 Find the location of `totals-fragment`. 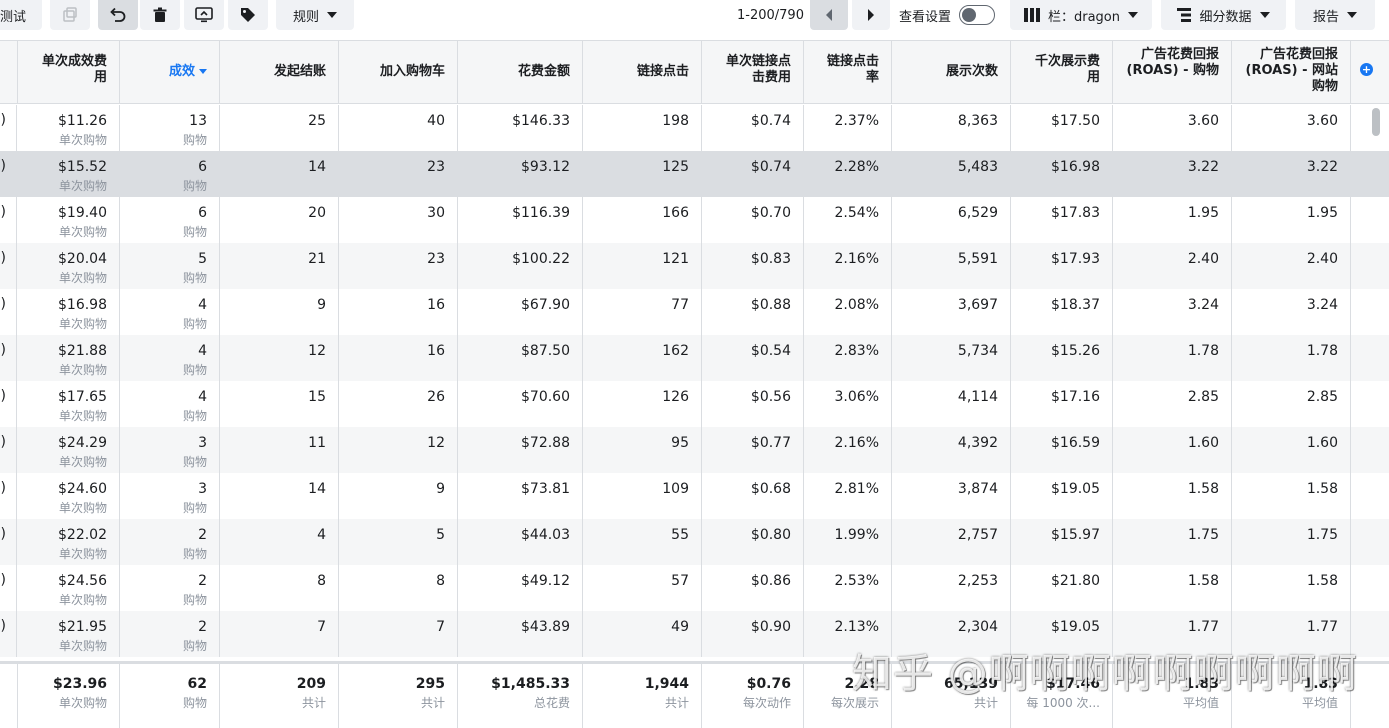

totals-fragment is located at coordinates (9, 696).